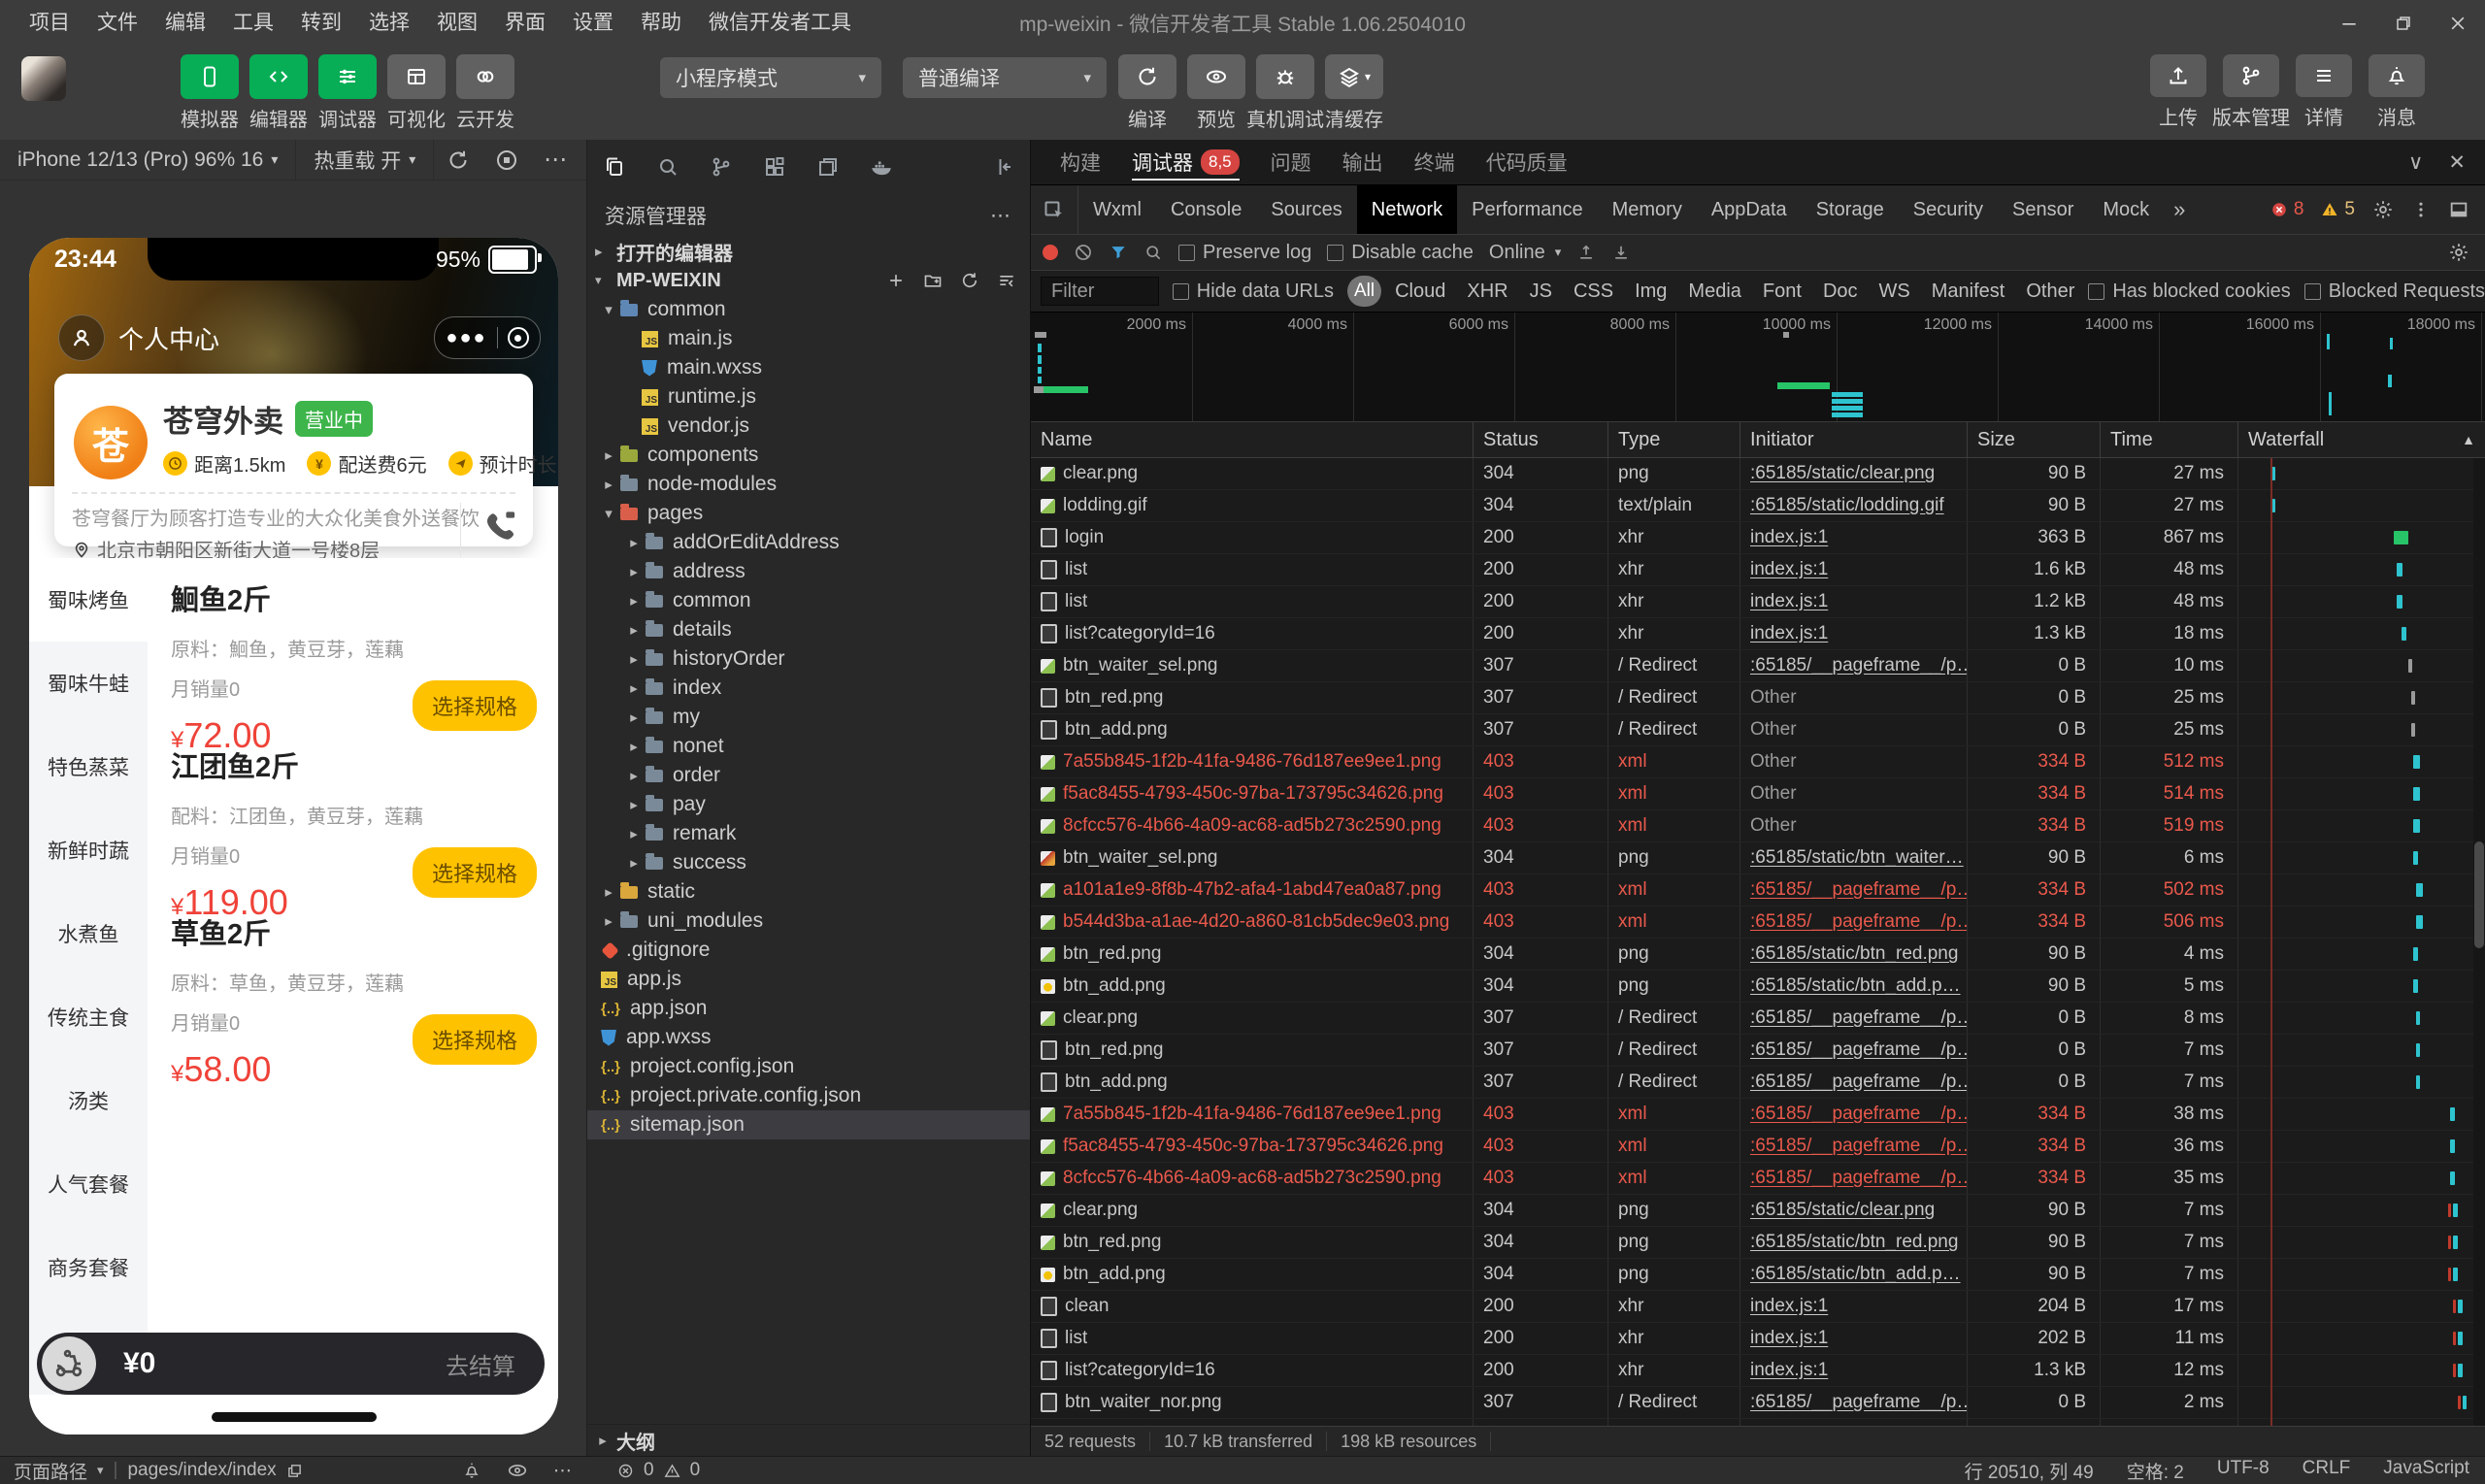 The width and height of the screenshot is (2485, 1484). I want to click on more-icon: ●●●, so click(466, 338).